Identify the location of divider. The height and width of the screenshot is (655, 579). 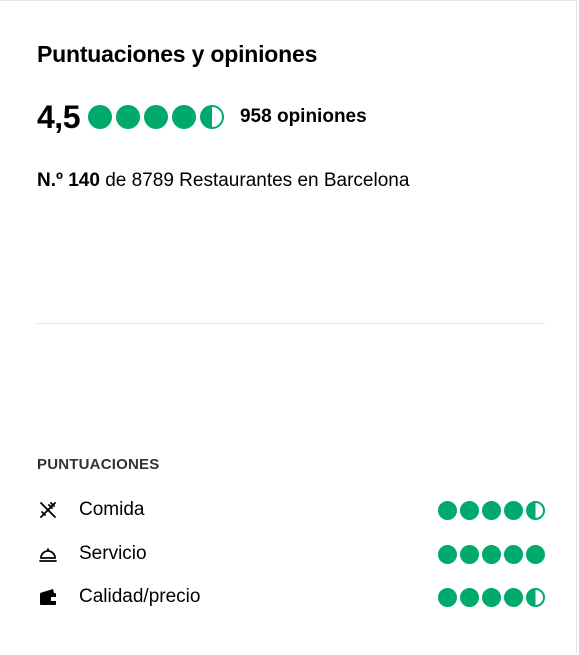
(291, 323).